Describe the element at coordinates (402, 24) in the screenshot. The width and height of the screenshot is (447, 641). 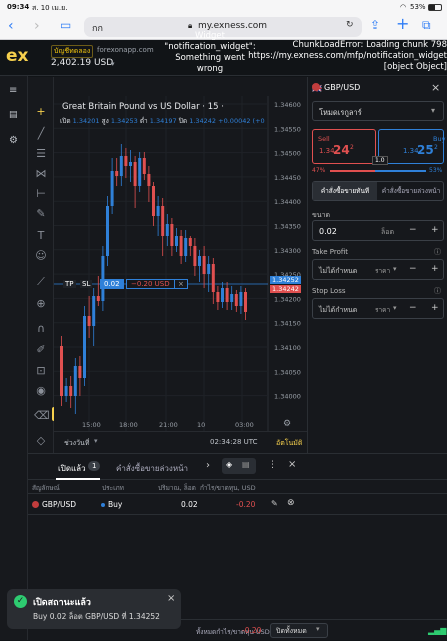
I see `new-tab-icon: +` at that location.